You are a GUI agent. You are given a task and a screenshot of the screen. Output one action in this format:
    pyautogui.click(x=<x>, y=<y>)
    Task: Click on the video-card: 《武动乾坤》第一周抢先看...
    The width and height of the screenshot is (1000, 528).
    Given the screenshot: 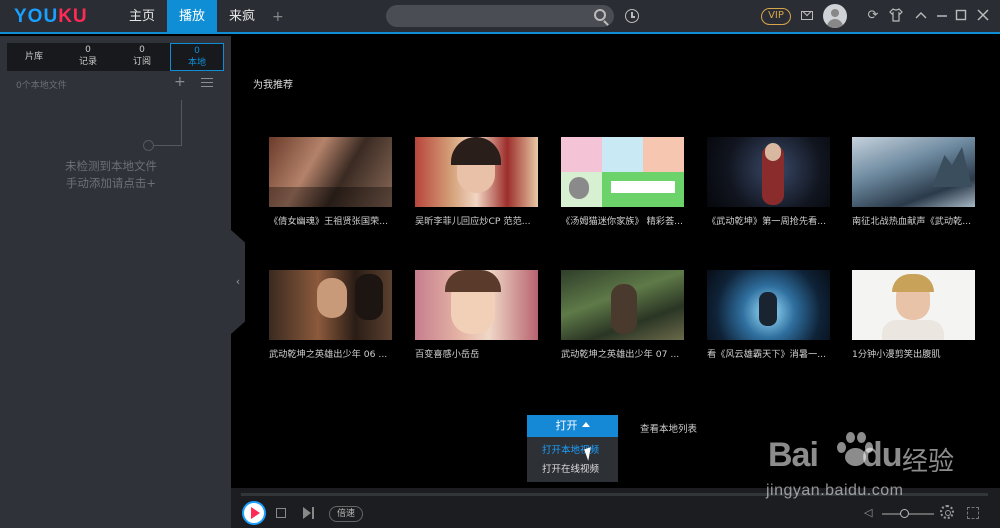 What is the action you would take?
    pyautogui.click(x=768, y=182)
    